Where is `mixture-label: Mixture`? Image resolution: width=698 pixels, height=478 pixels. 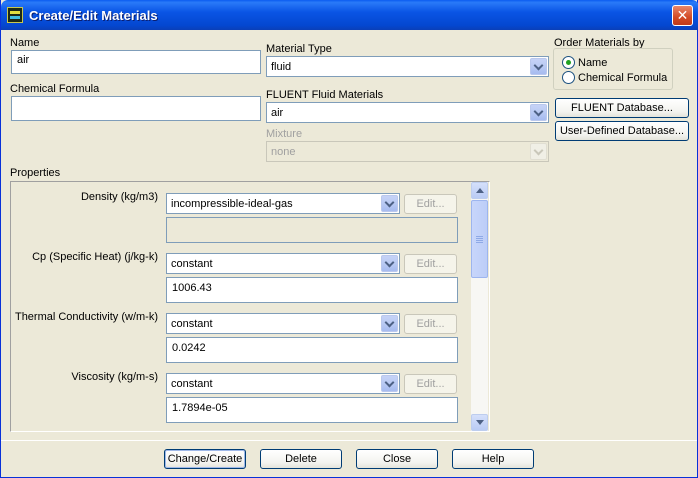
mixture-label: Mixture is located at coordinates (284, 134).